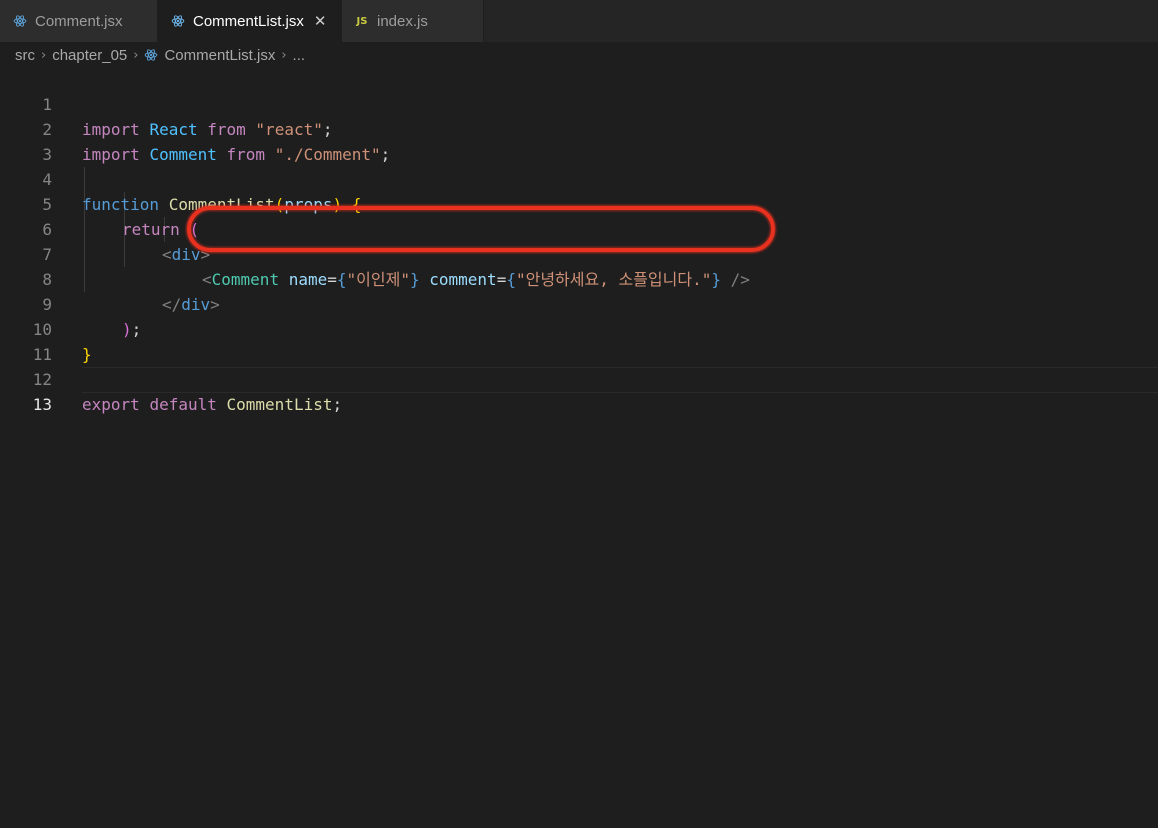  What do you see at coordinates (42, 404) in the screenshot?
I see `line-number: 13` at bounding box center [42, 404].